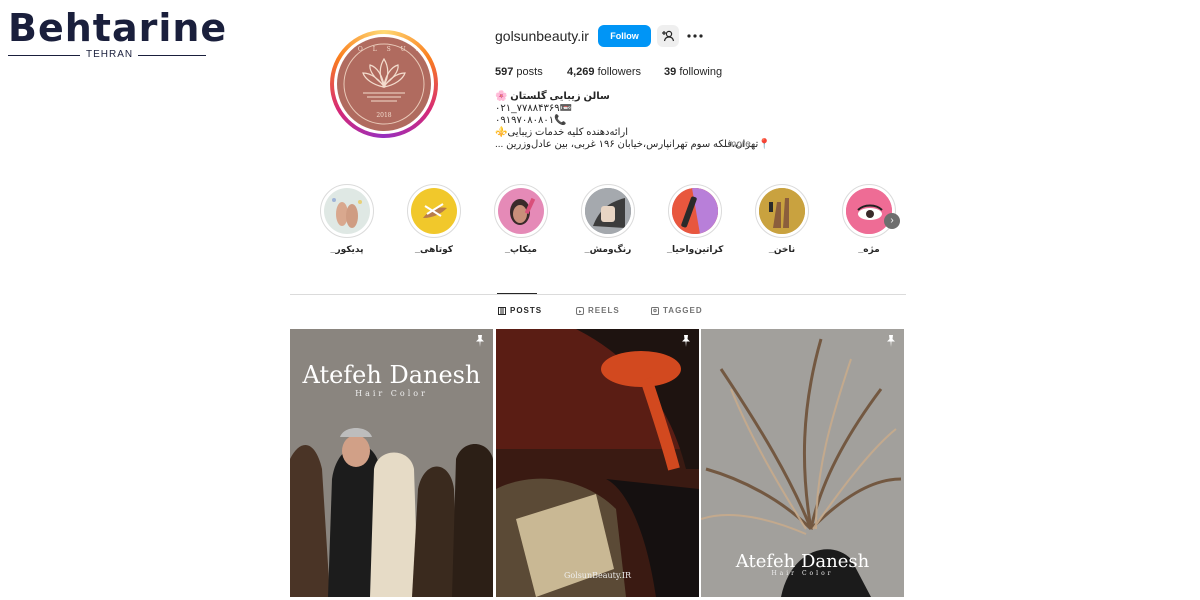 The height and width of the screenshot is (600, 1200). Describe the element at coordinates (529, 72) in the screenshot. I see `stat-posts-label: posts` at that location.